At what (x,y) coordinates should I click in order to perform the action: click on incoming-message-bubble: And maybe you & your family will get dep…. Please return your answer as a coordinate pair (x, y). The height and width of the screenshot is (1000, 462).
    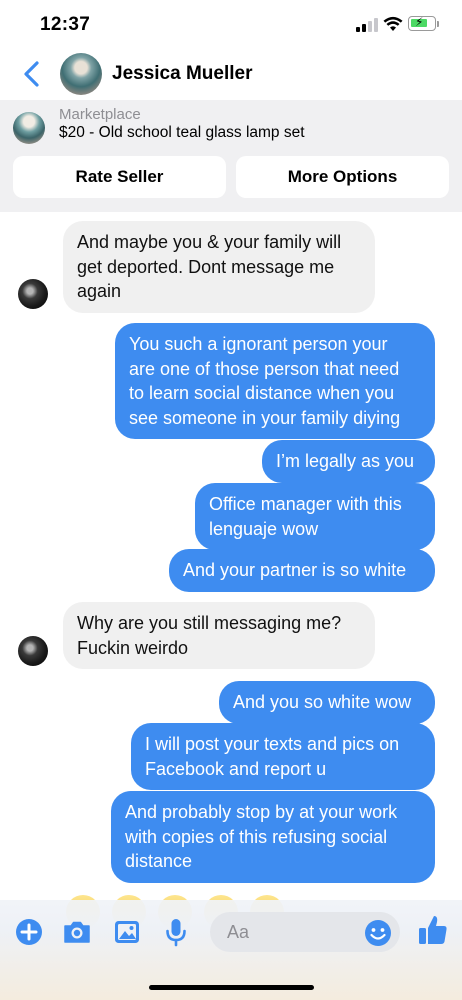
    Looking at the image, I should click on (219, 267).